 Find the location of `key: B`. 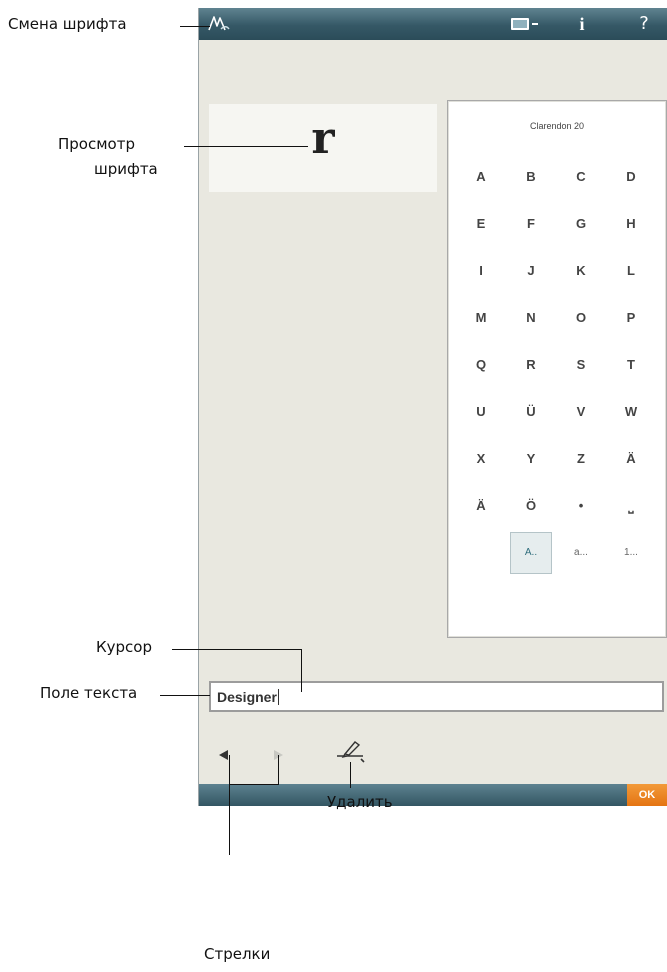

key: B is located at coordinates (531, 176).